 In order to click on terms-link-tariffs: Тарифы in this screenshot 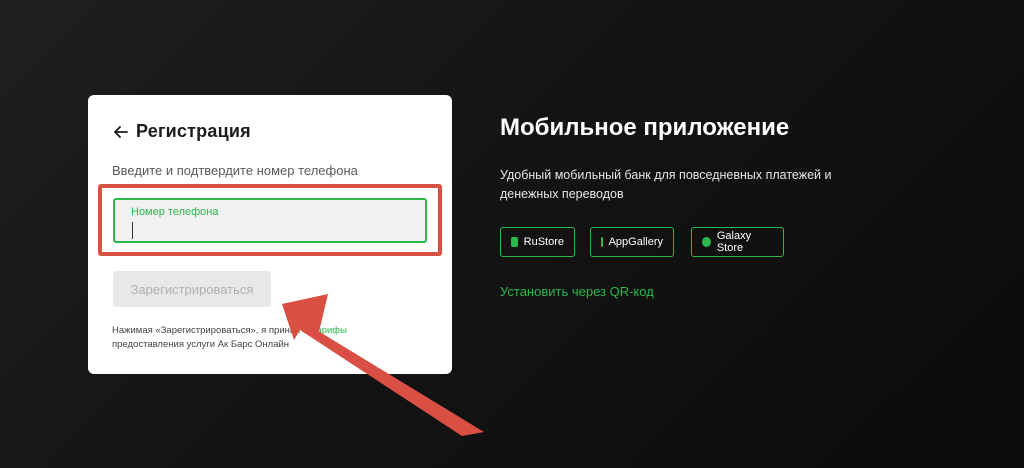, I will do `click(329, 330)`.